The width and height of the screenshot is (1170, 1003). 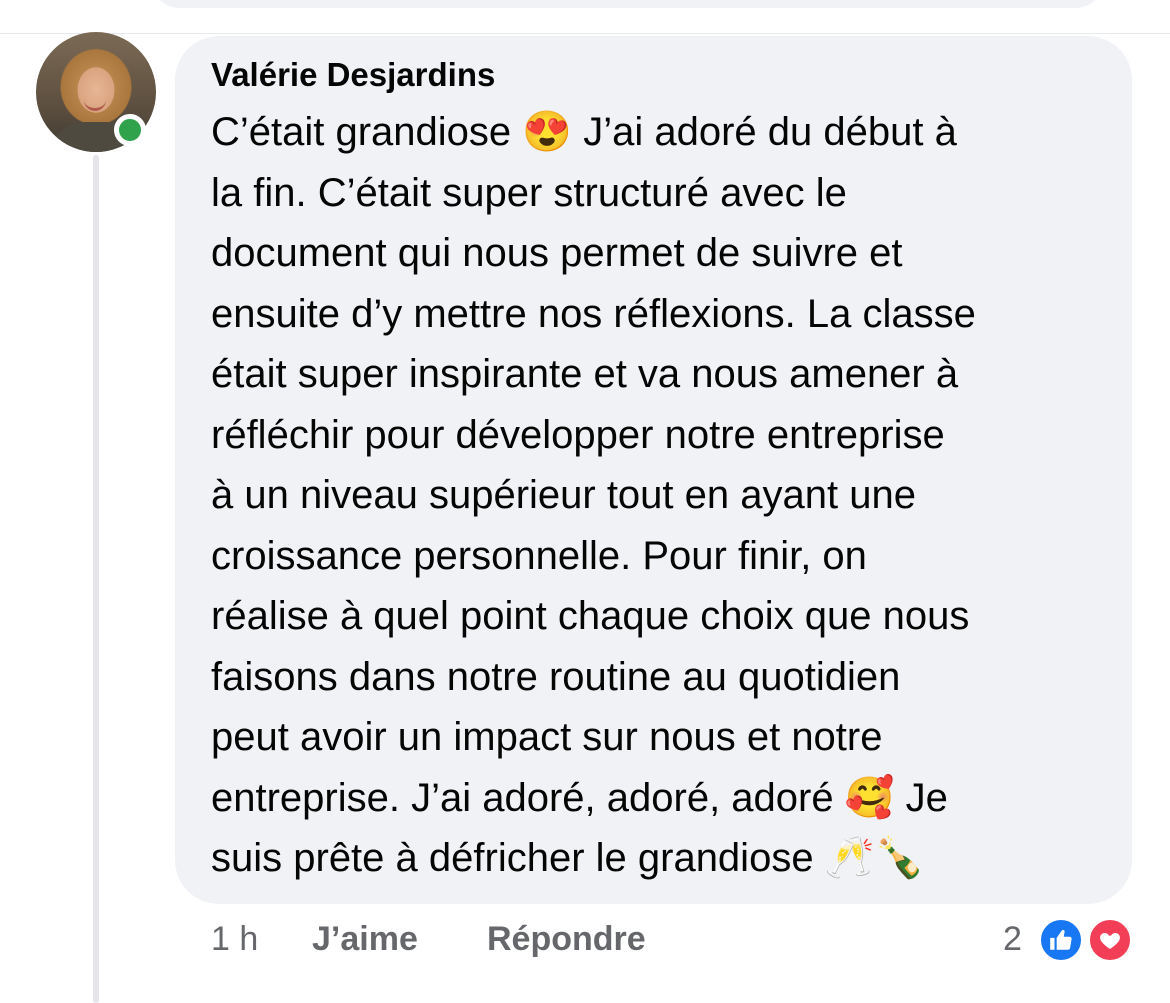 I want to click on divider, so click(x=585, y=33).